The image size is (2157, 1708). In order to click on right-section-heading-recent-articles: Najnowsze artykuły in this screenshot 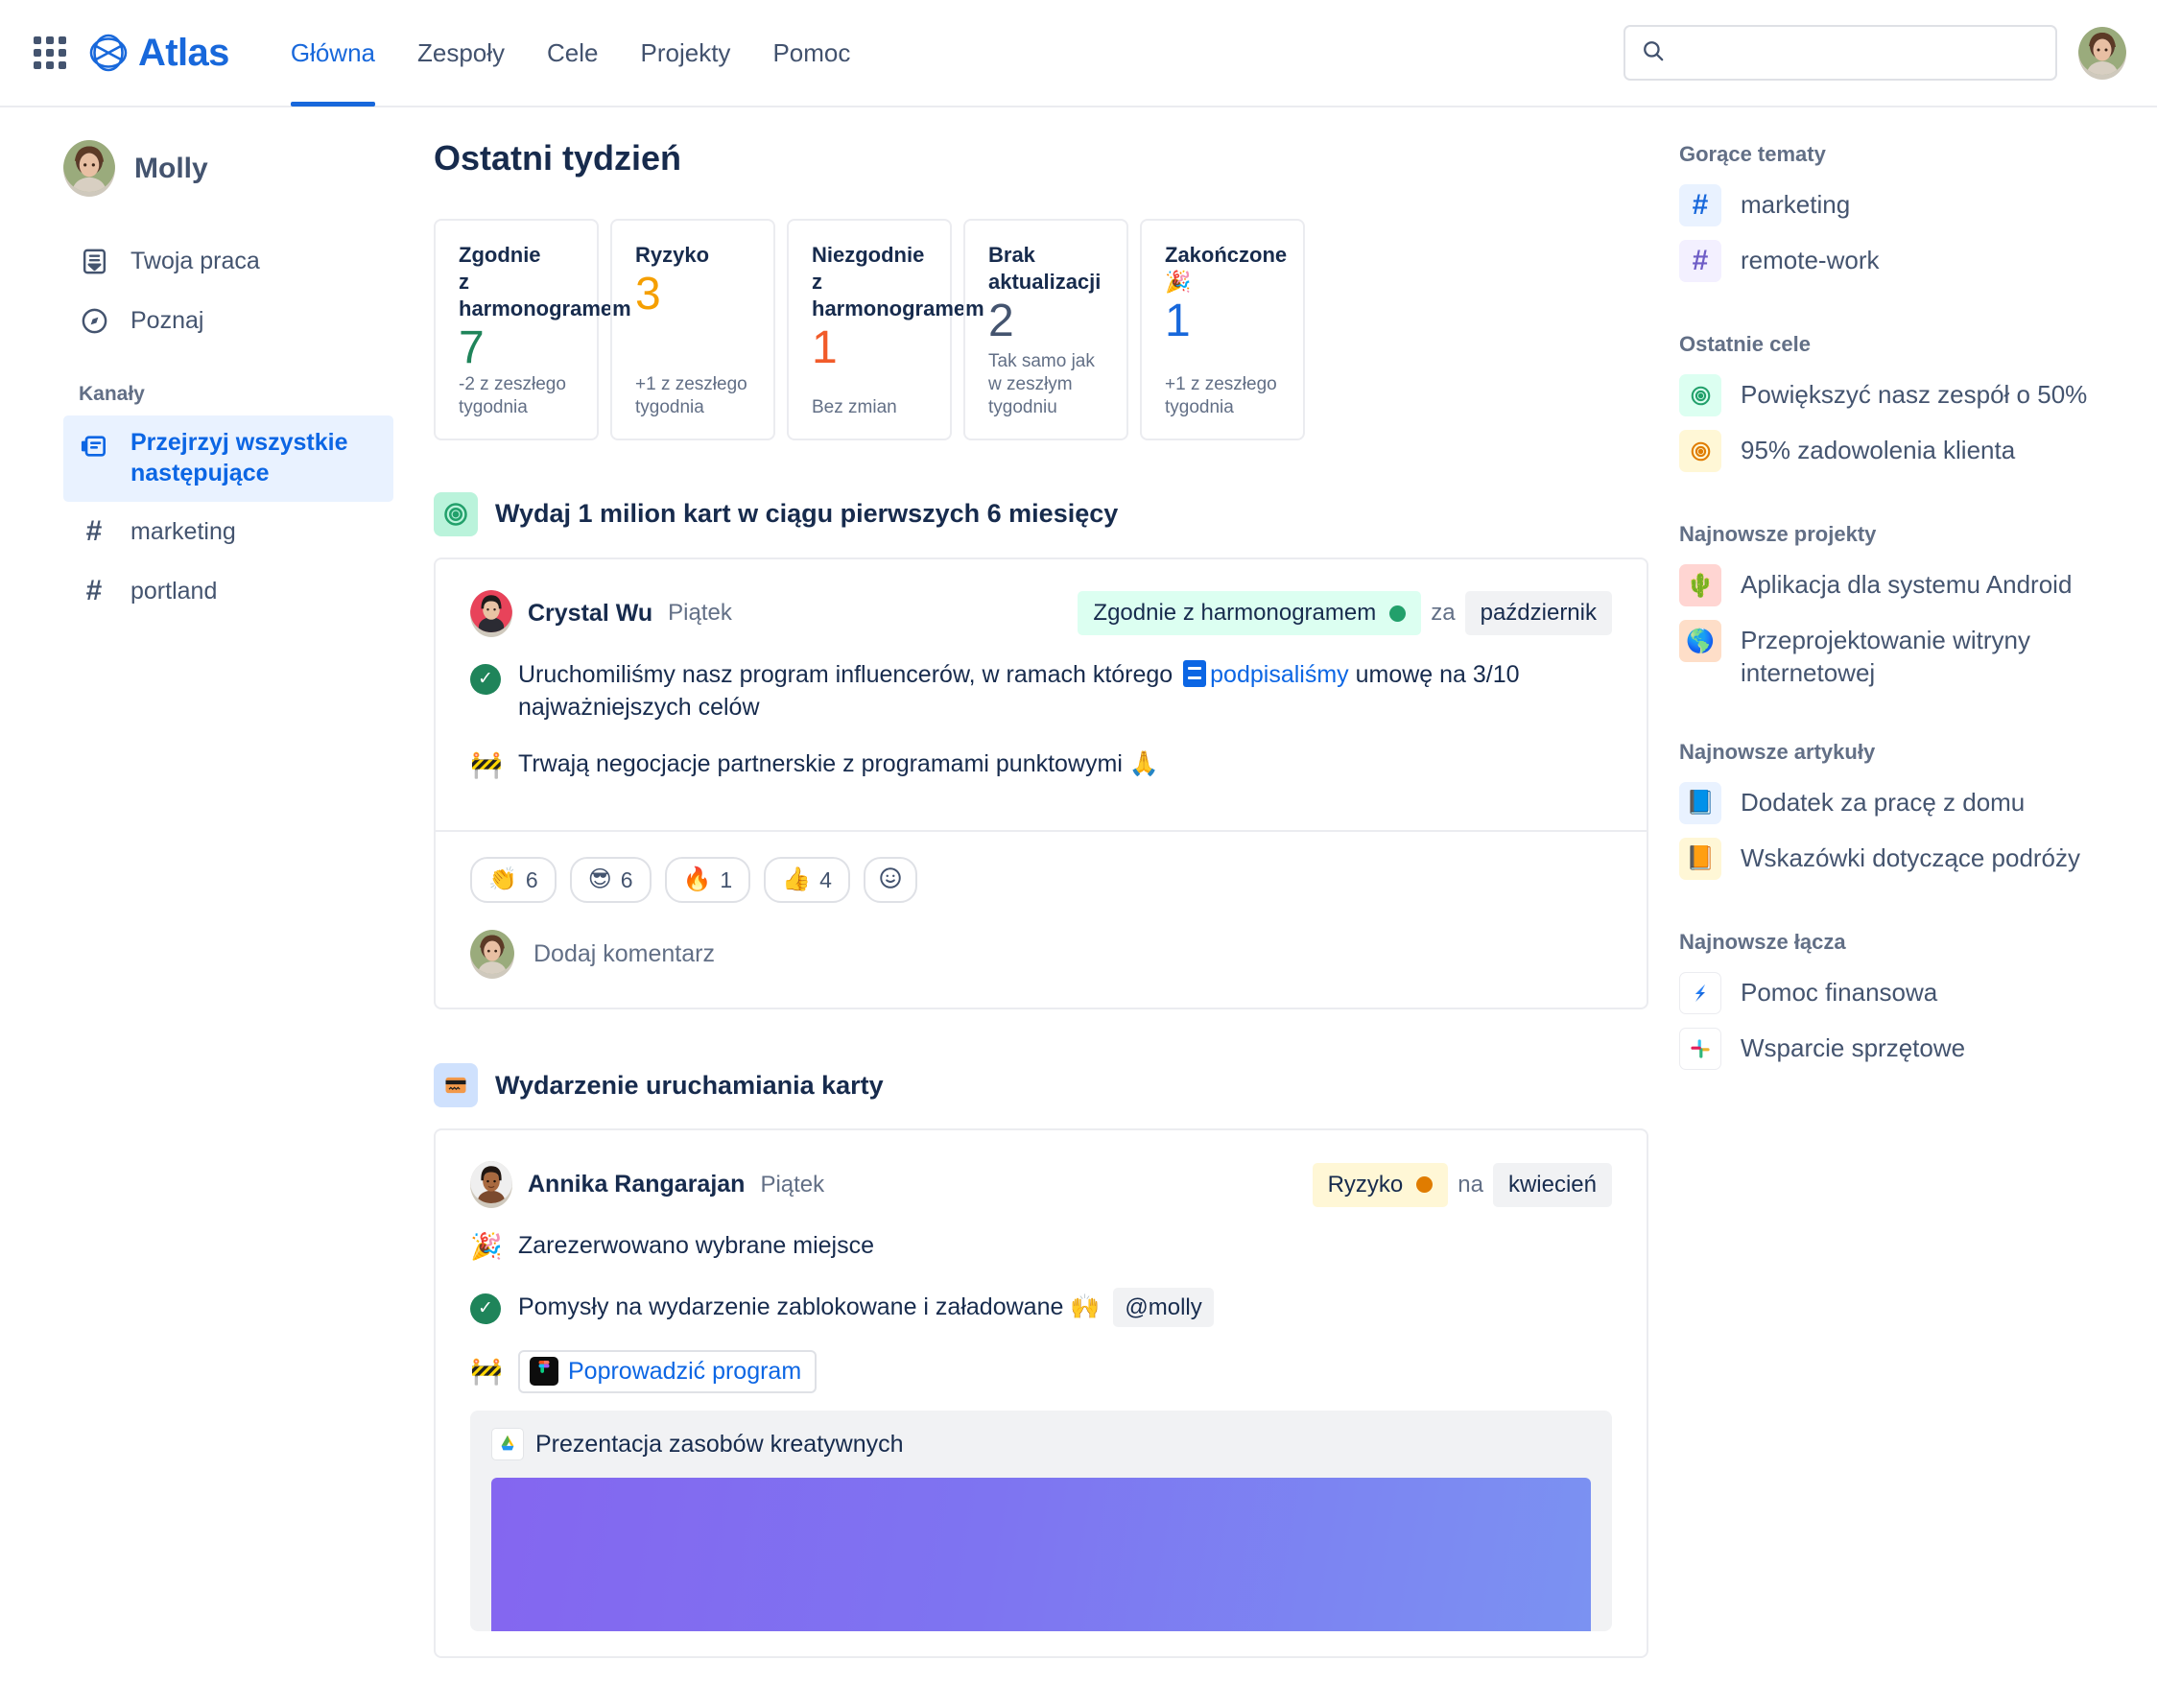, I will do `click(1778, 751)`.